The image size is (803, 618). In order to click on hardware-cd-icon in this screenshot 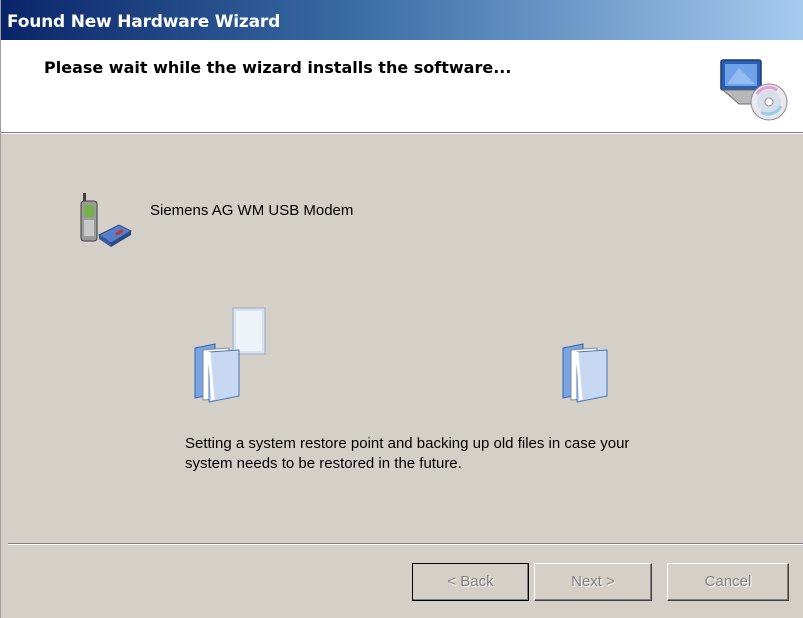, I will do `click(754, 90)`.